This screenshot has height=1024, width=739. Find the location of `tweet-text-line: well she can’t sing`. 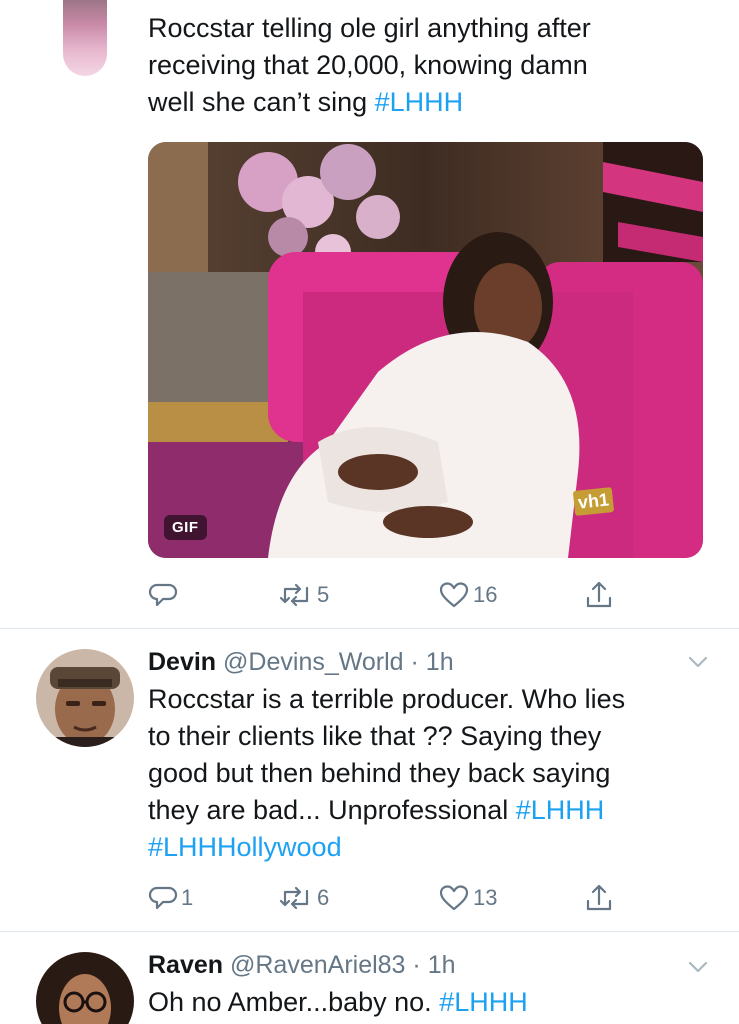

tweet-text-line: well she can’t sing is located at coordinates (261, 102).